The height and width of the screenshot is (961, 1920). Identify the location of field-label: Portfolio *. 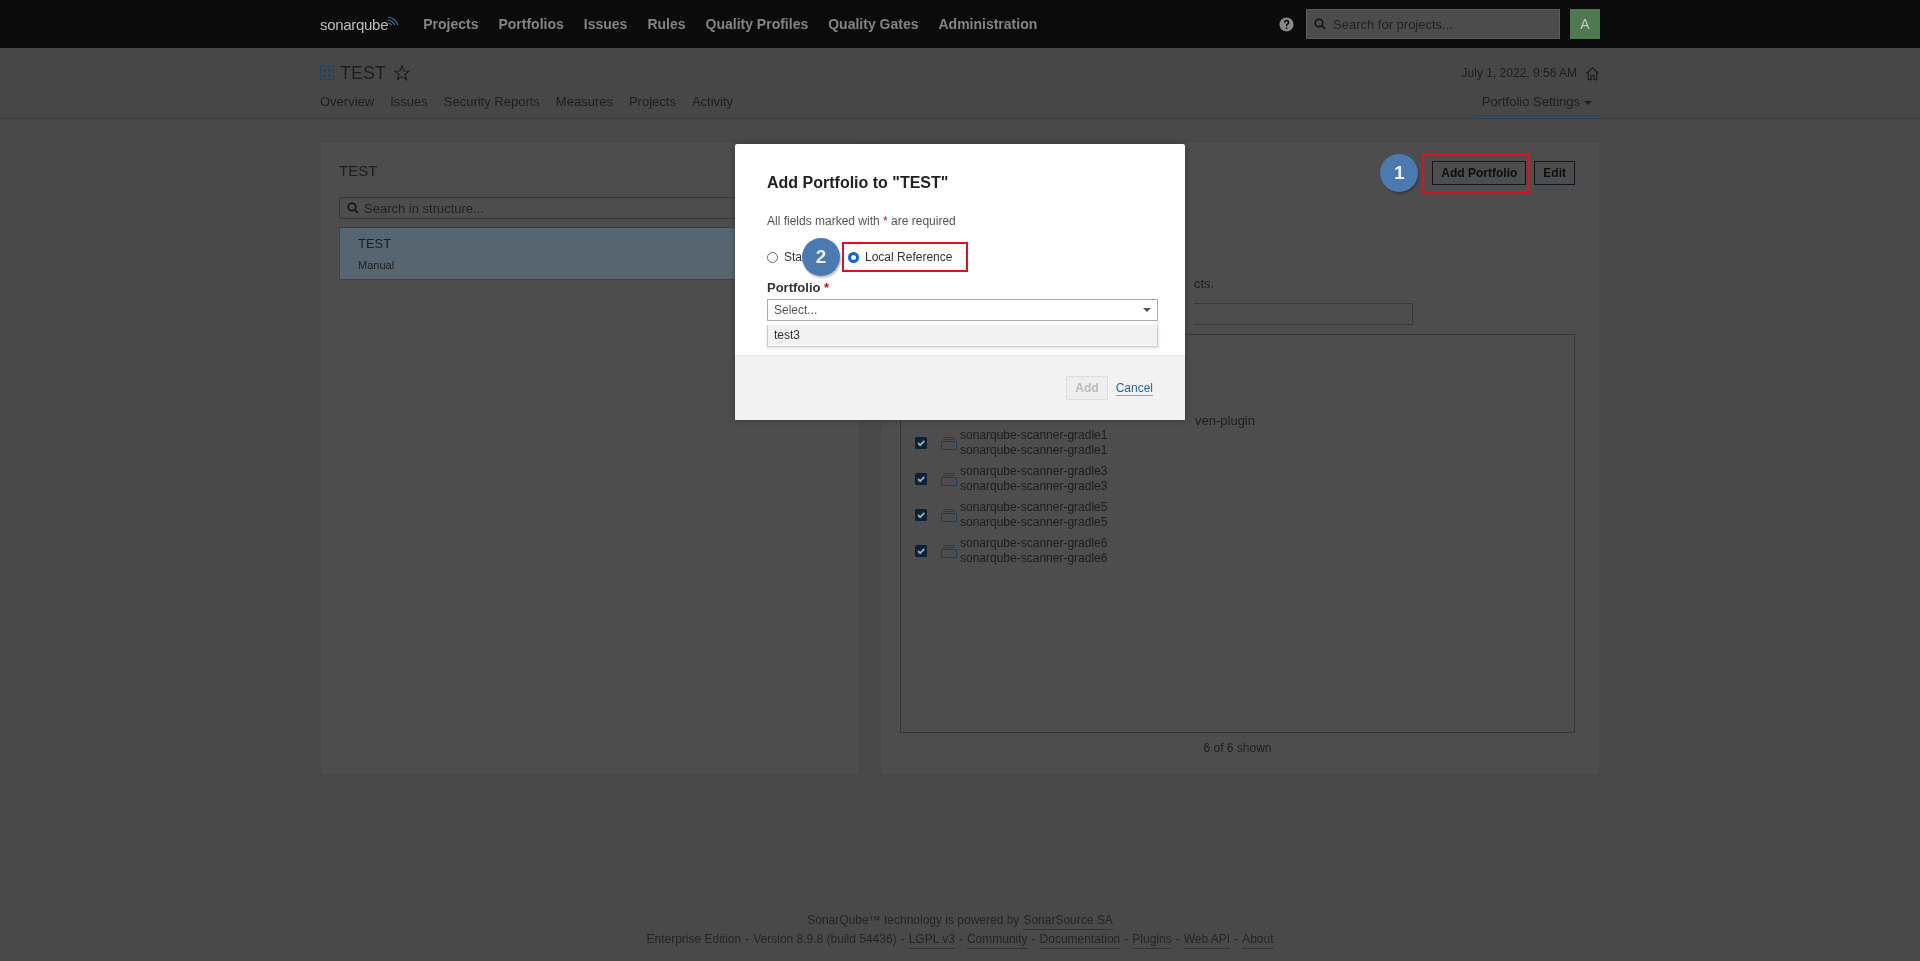
(799, 287).